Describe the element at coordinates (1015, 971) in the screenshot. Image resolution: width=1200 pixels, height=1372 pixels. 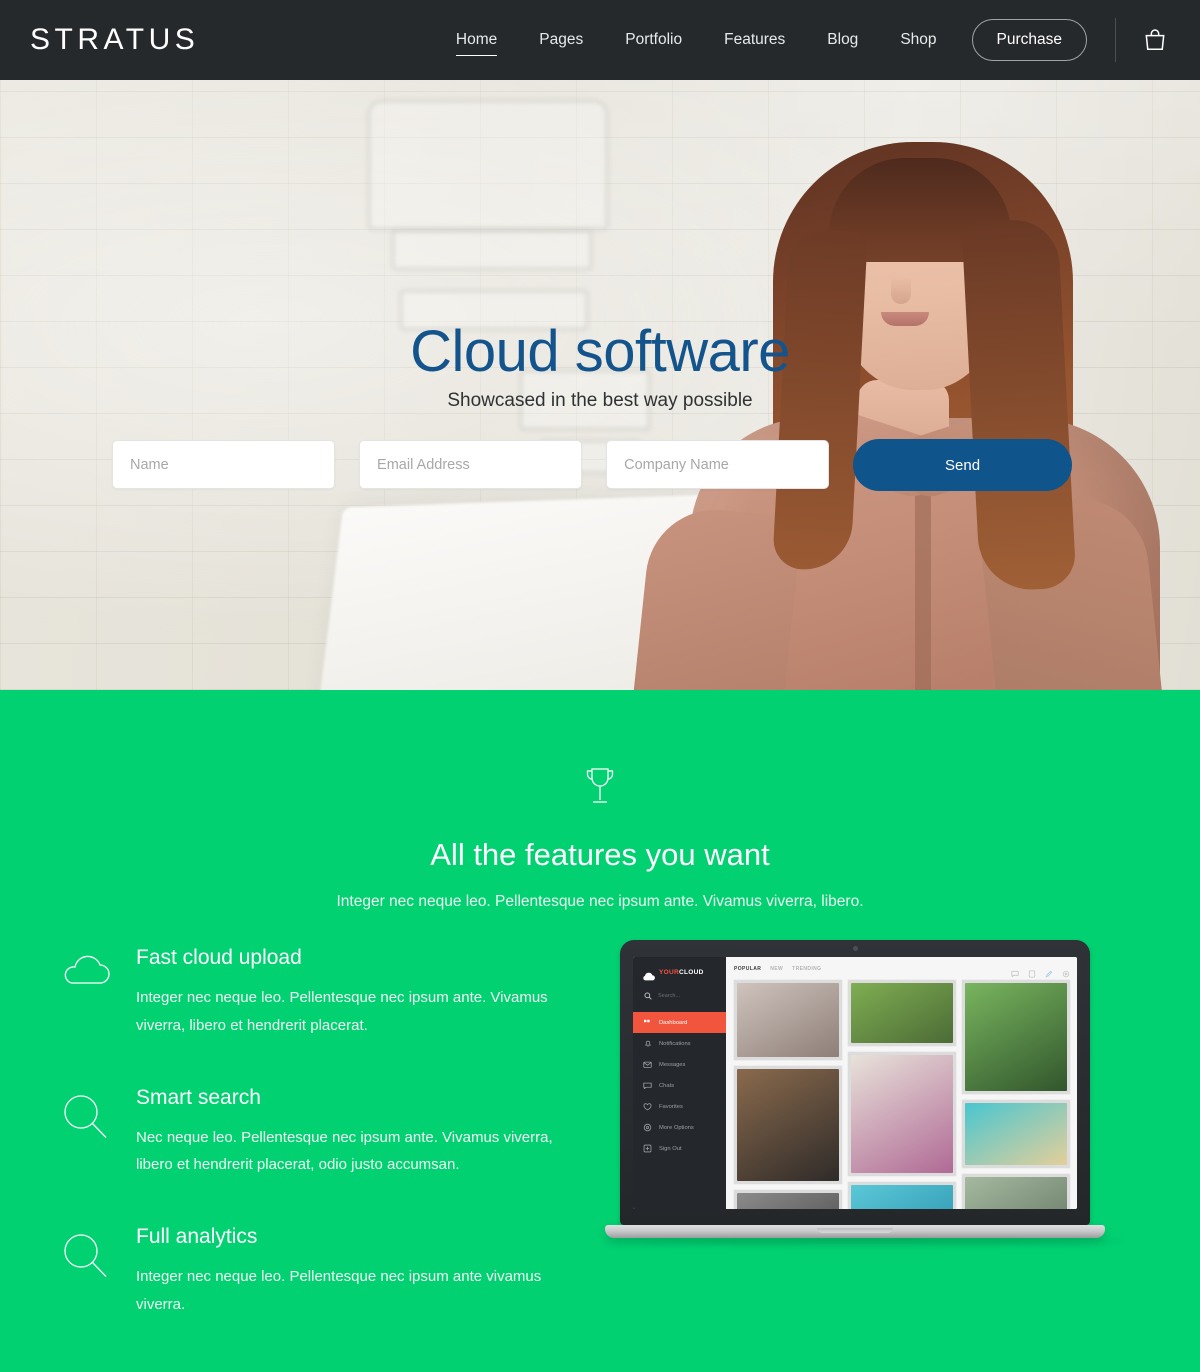
I see `comment-icon` at that location.